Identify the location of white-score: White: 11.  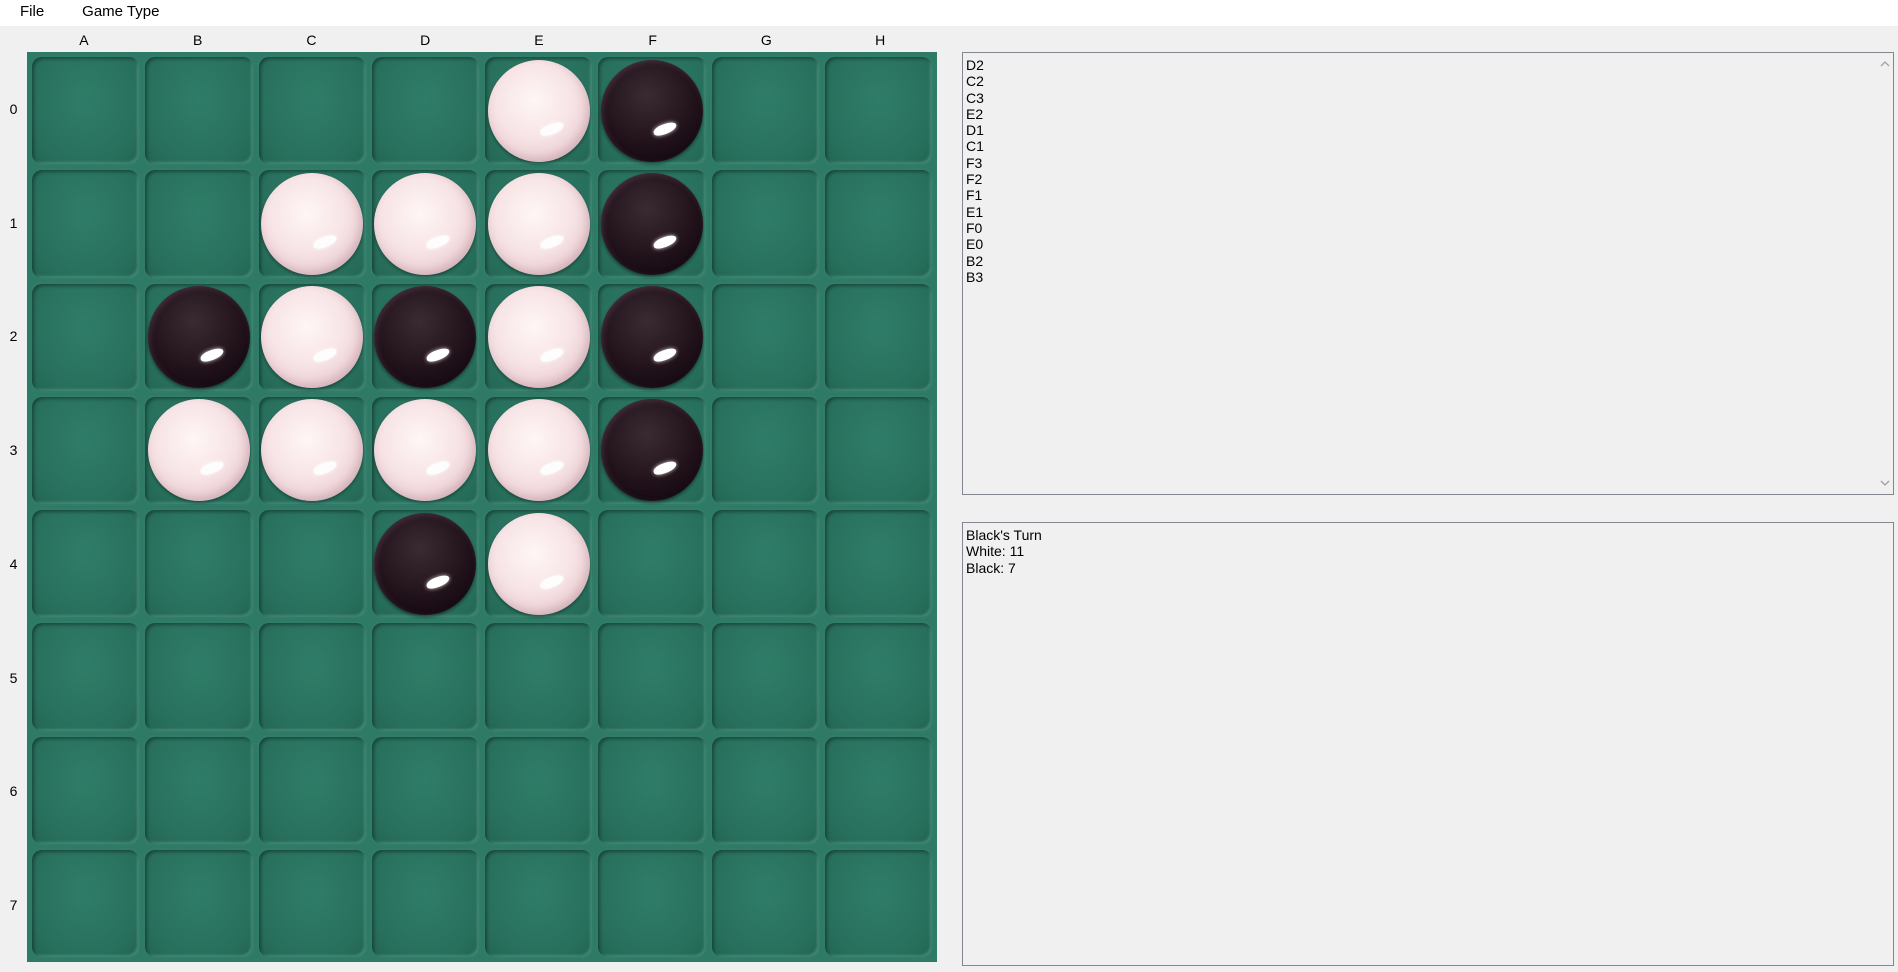
(995, 551).